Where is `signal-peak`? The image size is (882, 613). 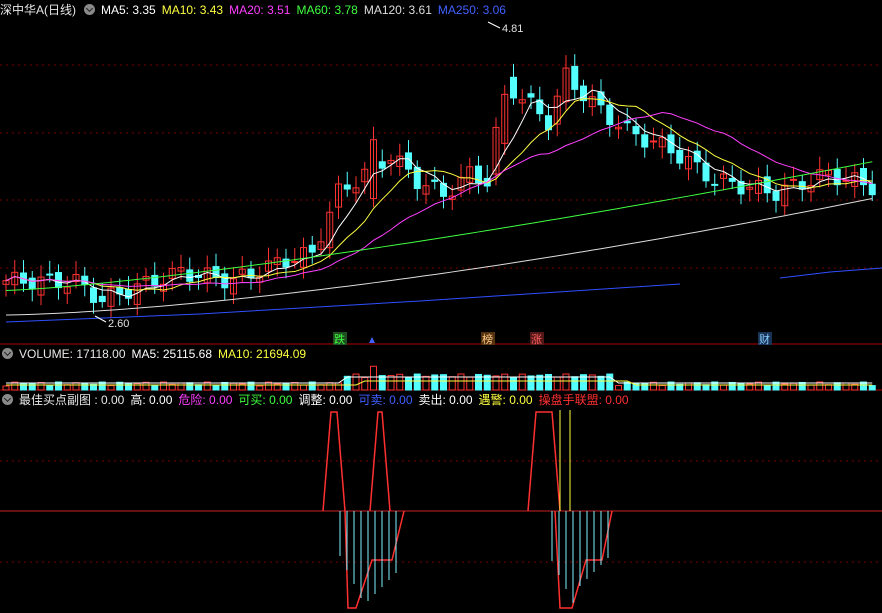
signal-peak is located at coordinates (544, 461).